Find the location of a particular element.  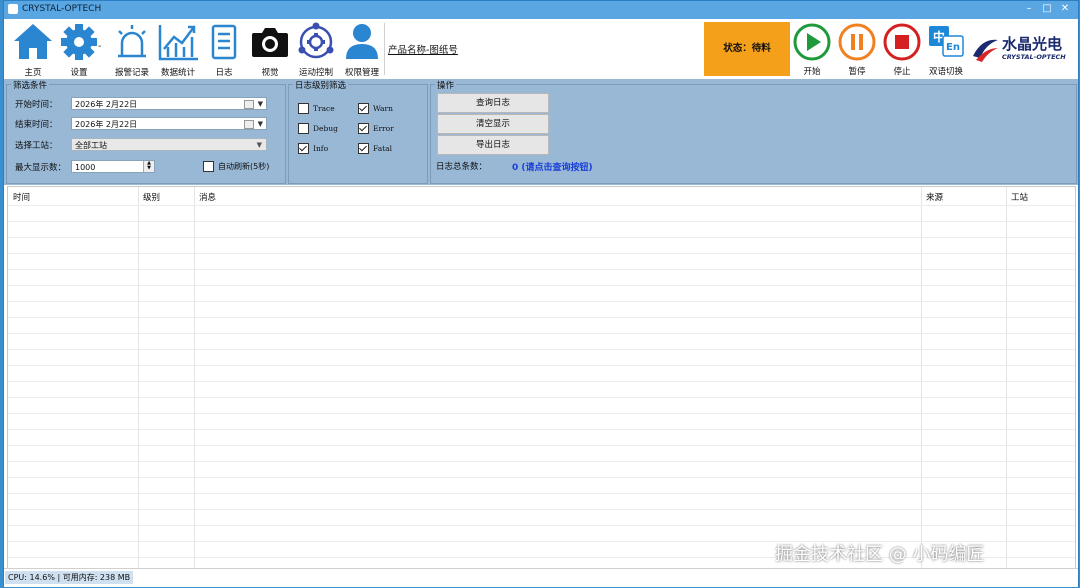

control-label: 停止 is located at coordinates (902, 72).